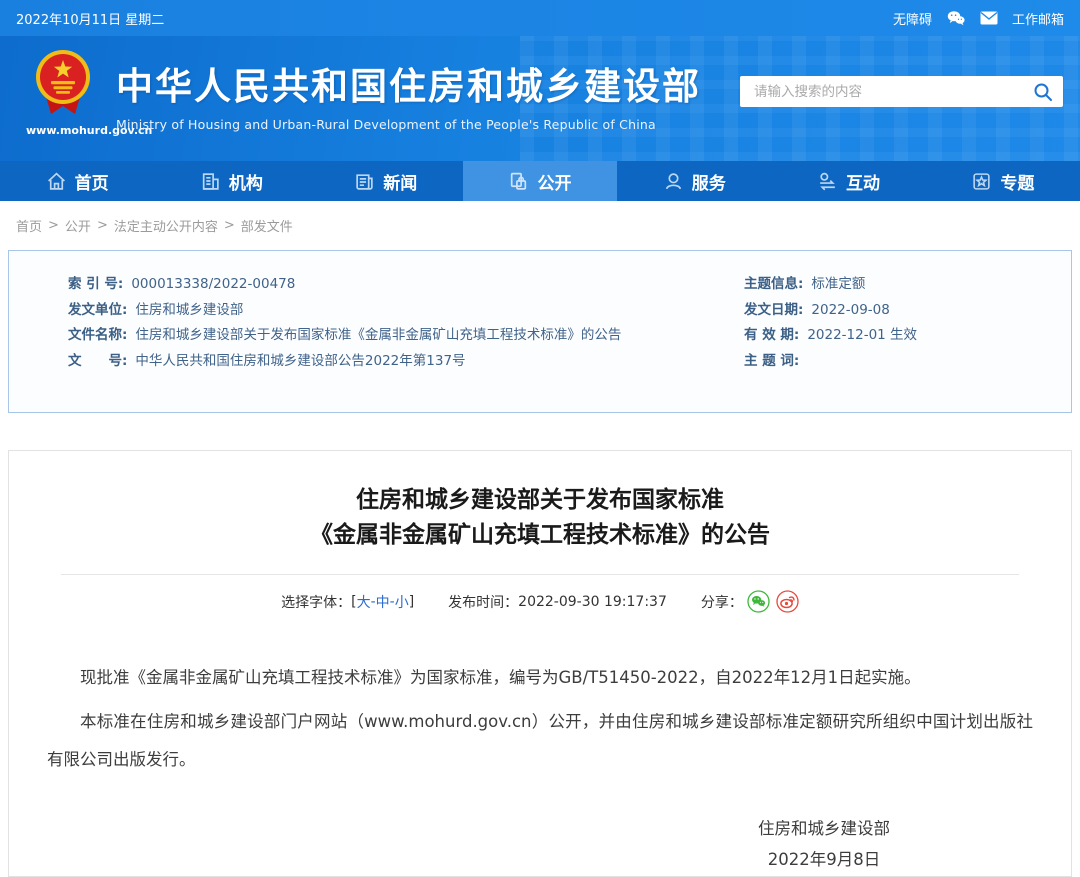 The image size is (1080, 877). Describe the element at coordinates (245, 183) in the screenshot. I see `nav-label: 机构` at that location.